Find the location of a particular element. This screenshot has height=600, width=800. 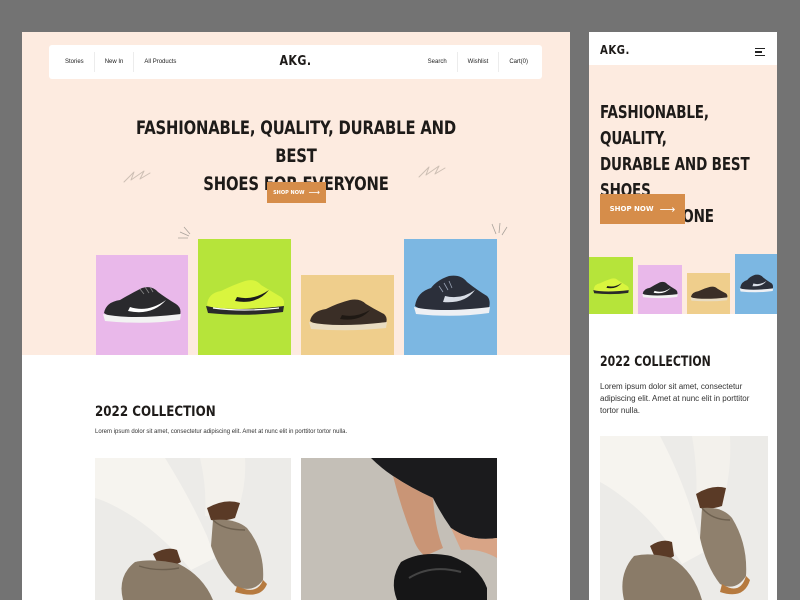

black-loafer-photo-illustration is located at coordinates (399, 529).